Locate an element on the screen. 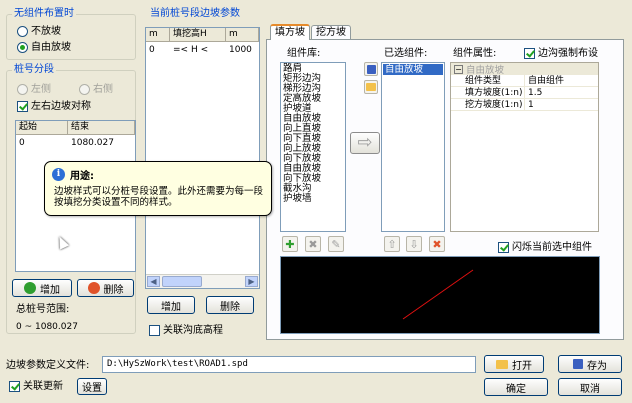  symmetric-checkbox is located at coordinates (22, 106).